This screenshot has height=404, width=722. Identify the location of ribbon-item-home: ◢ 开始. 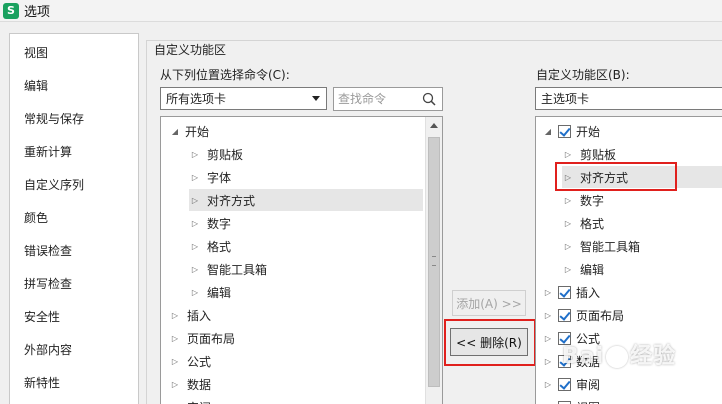
(571, 131).